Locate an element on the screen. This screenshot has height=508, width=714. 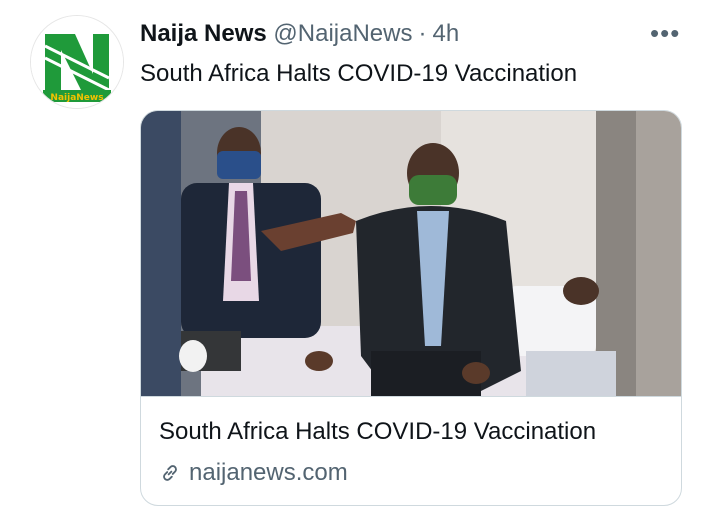
timestamp: 4h is located at coordinates (445, 33).